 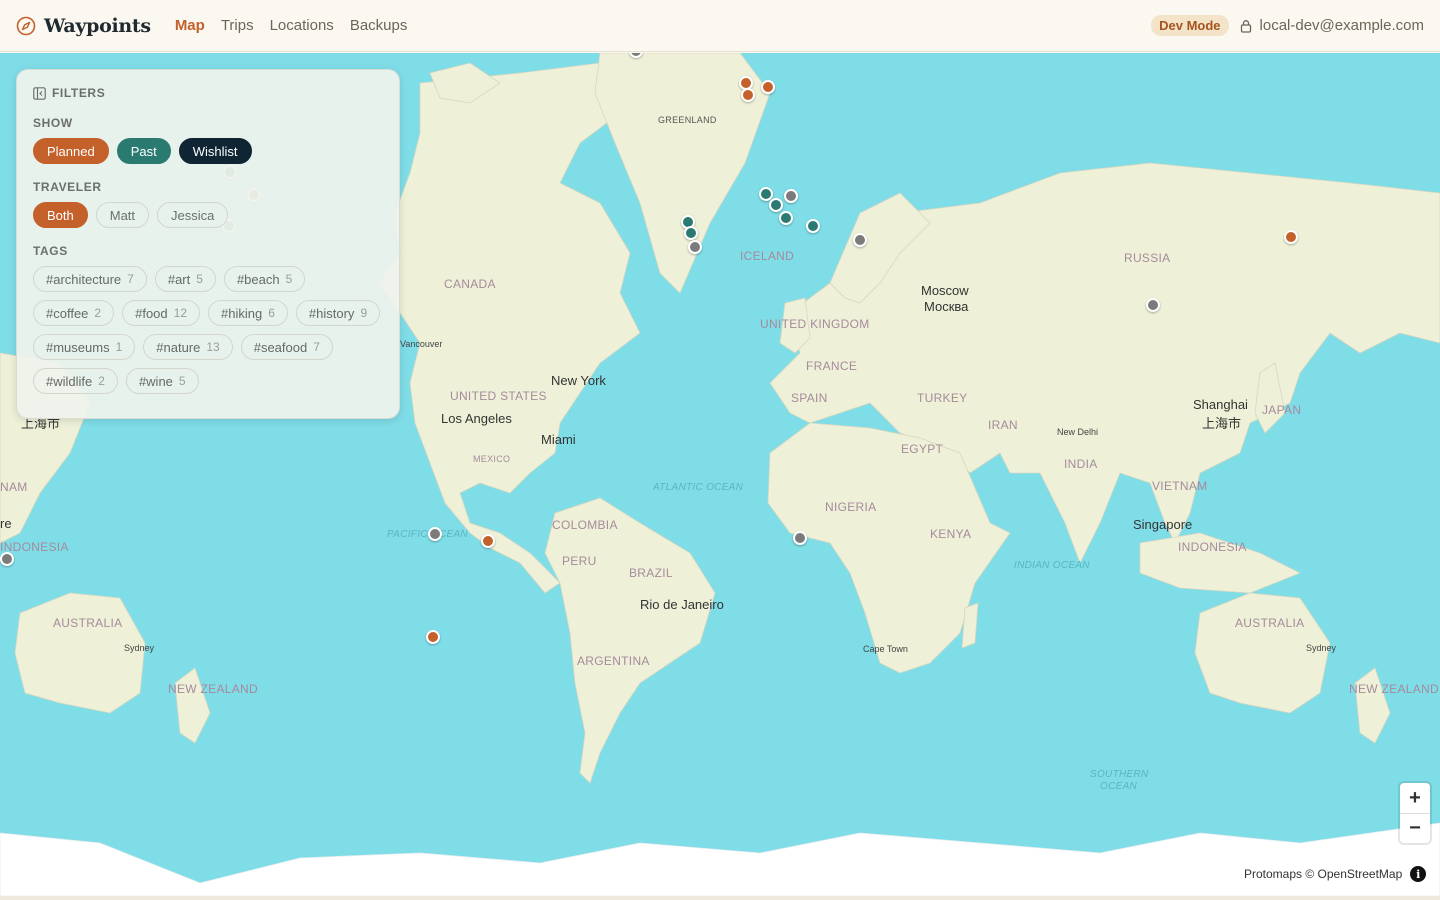 I want to click on tag-chip: #food 12, so click(x=161, y=313).